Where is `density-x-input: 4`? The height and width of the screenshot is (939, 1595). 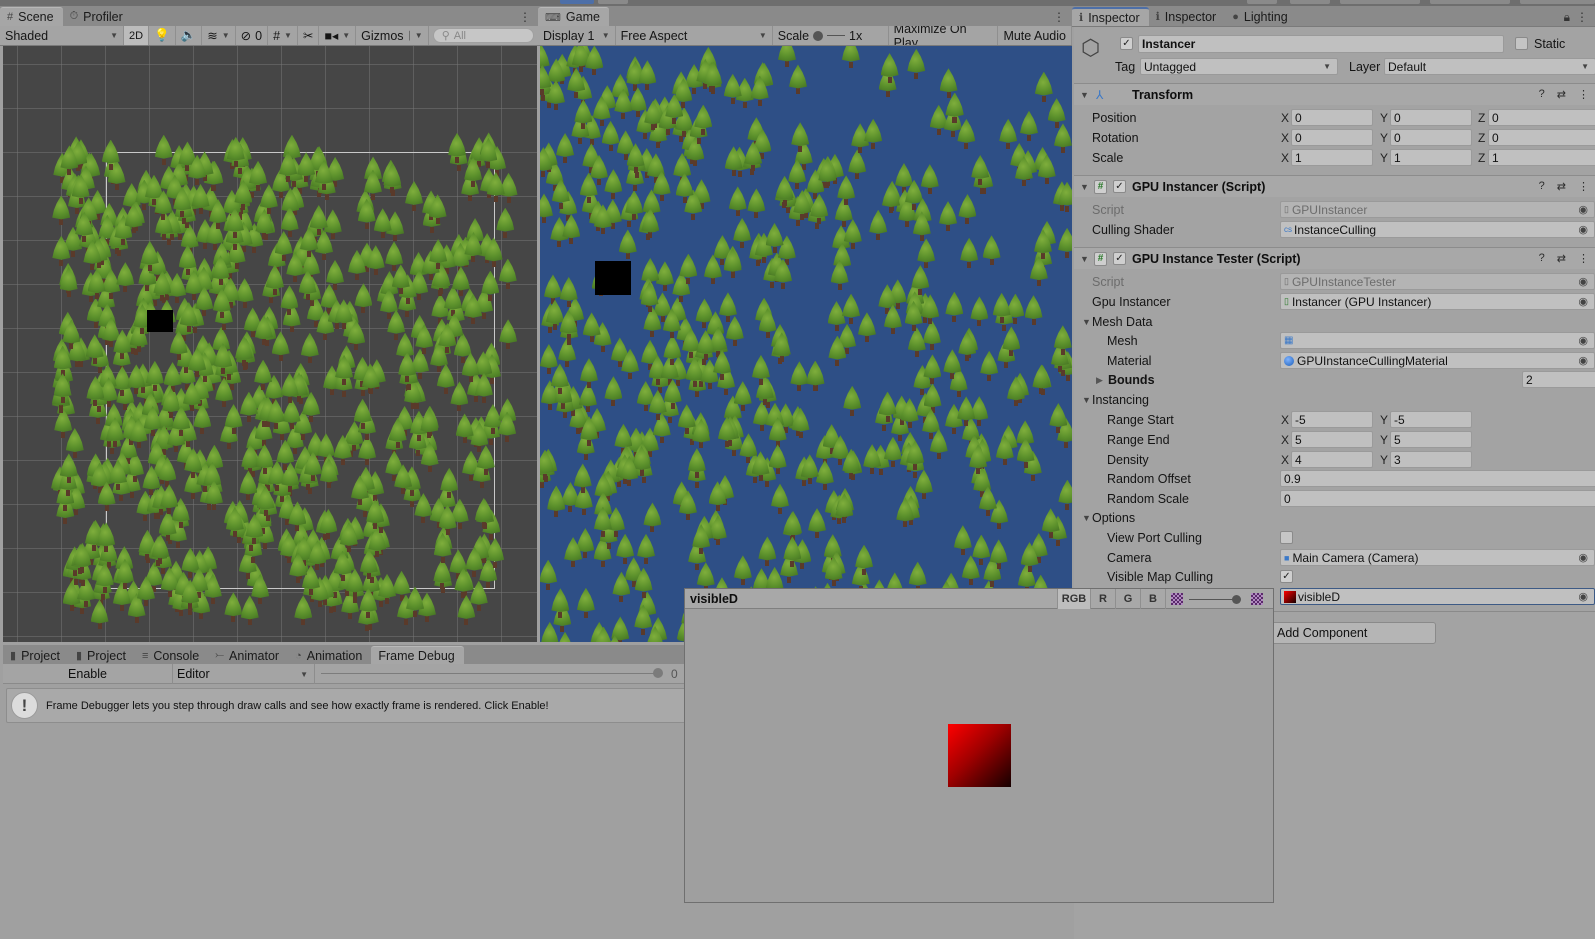 density-x-input: 4 is located at coordinates (1332, 459).